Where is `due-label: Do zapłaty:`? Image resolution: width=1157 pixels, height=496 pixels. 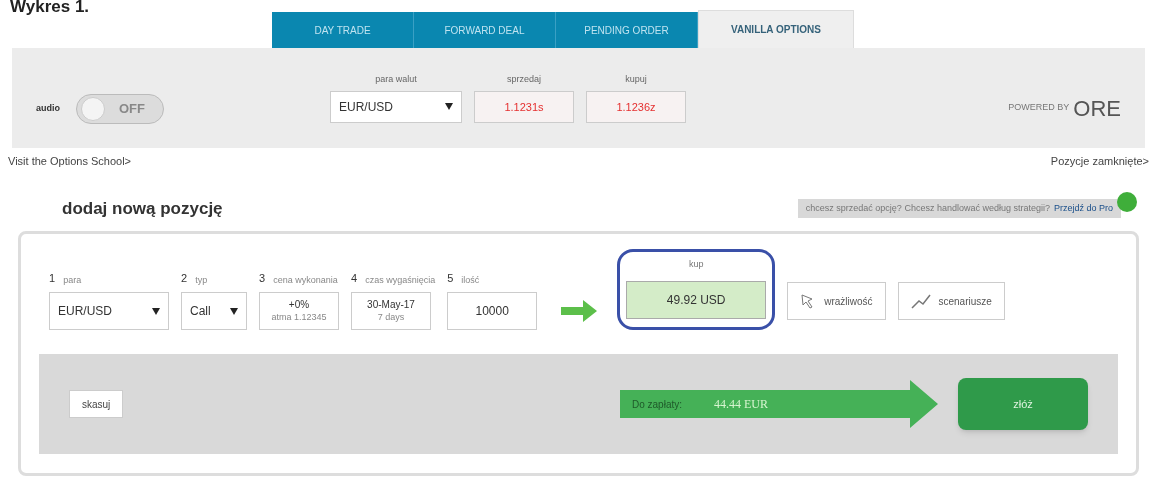
due-label: Do zapłaty: is located at coordinates (657, 404).